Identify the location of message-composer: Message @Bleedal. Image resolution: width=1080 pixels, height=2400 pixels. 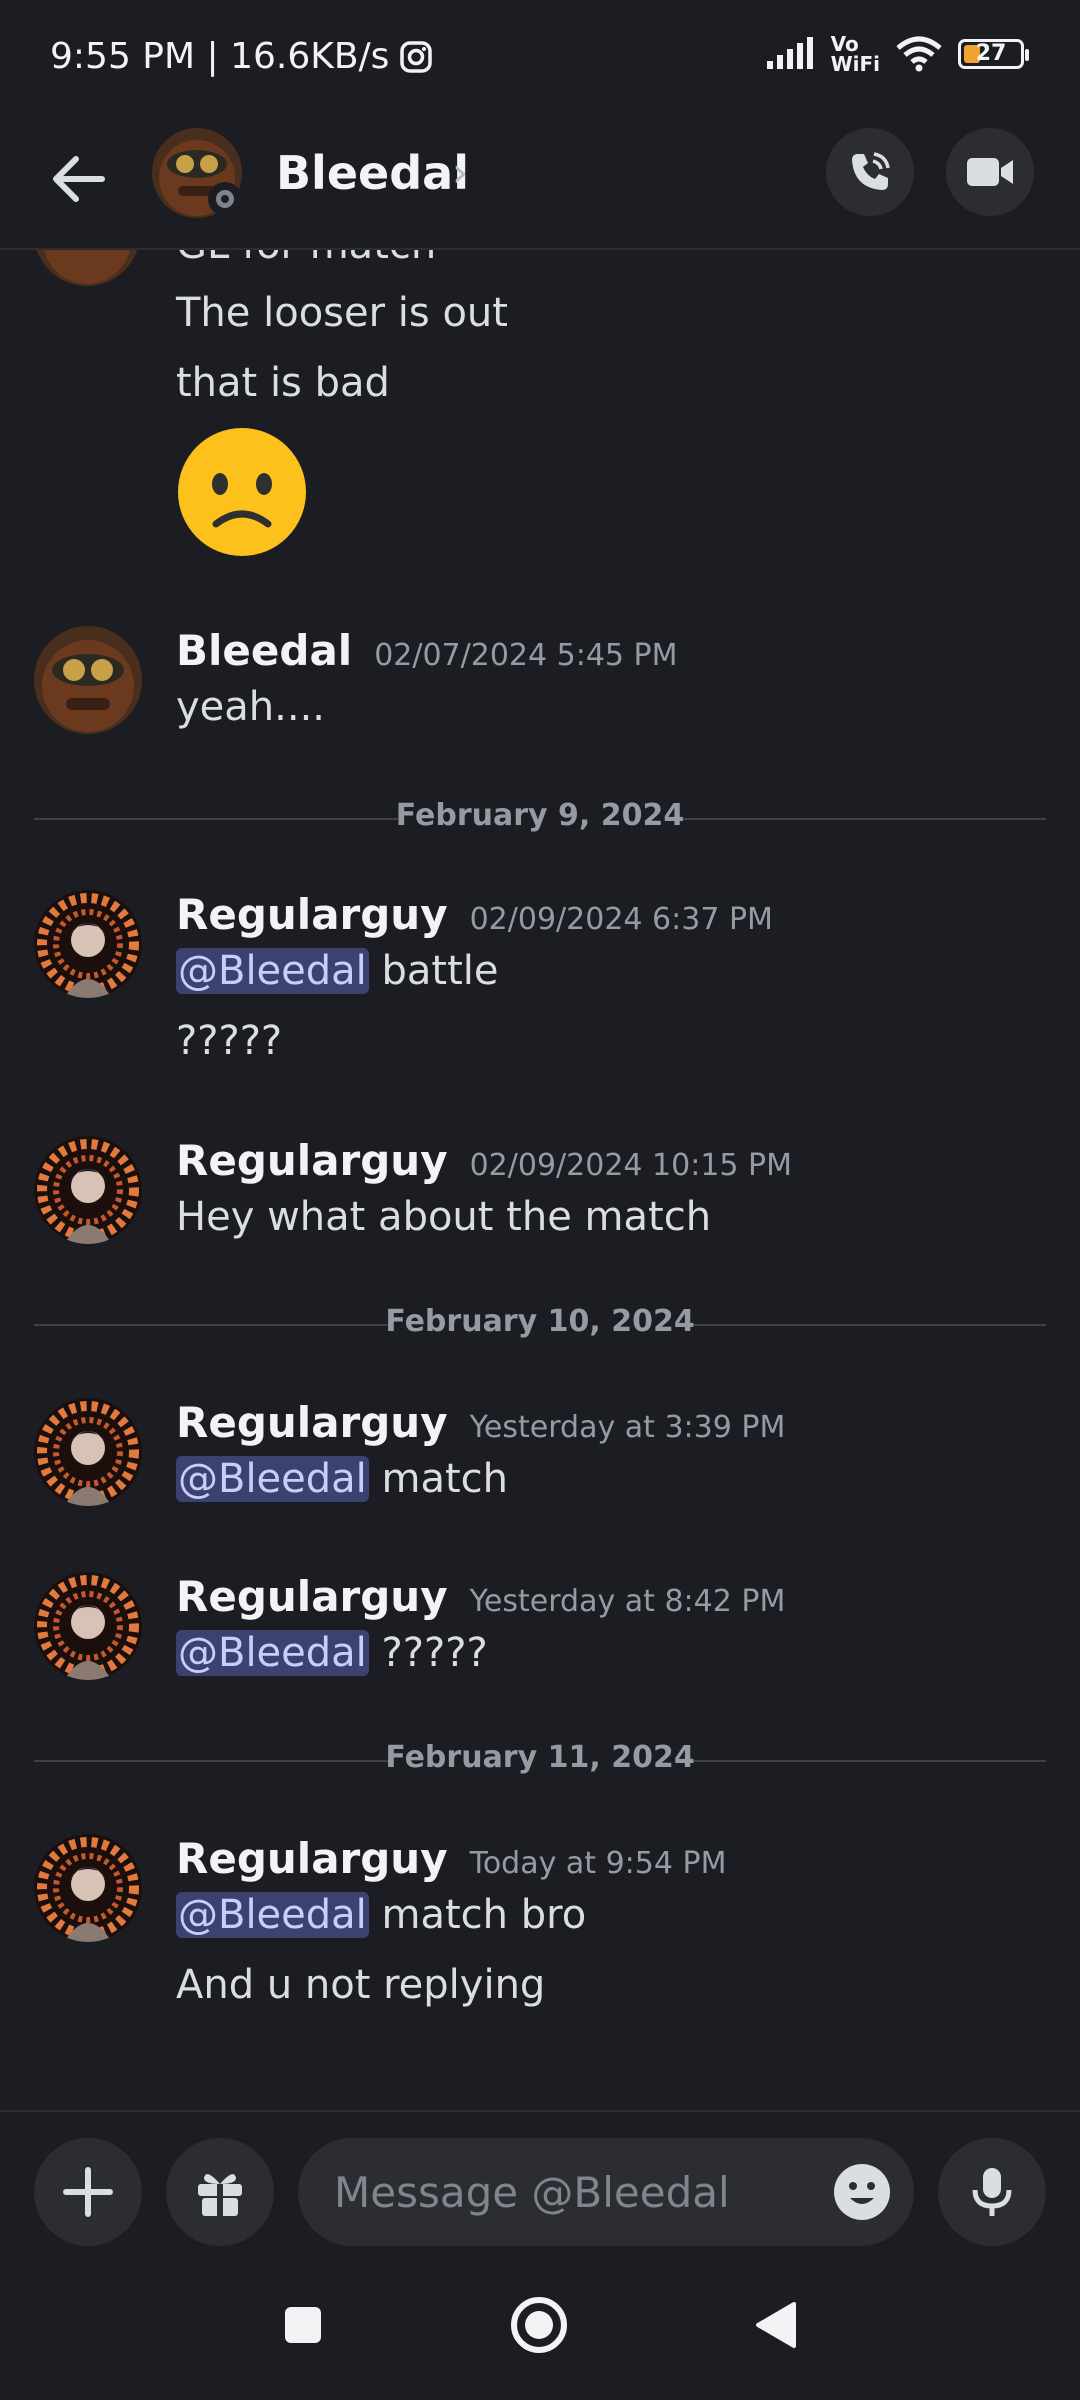
(540, 2181).